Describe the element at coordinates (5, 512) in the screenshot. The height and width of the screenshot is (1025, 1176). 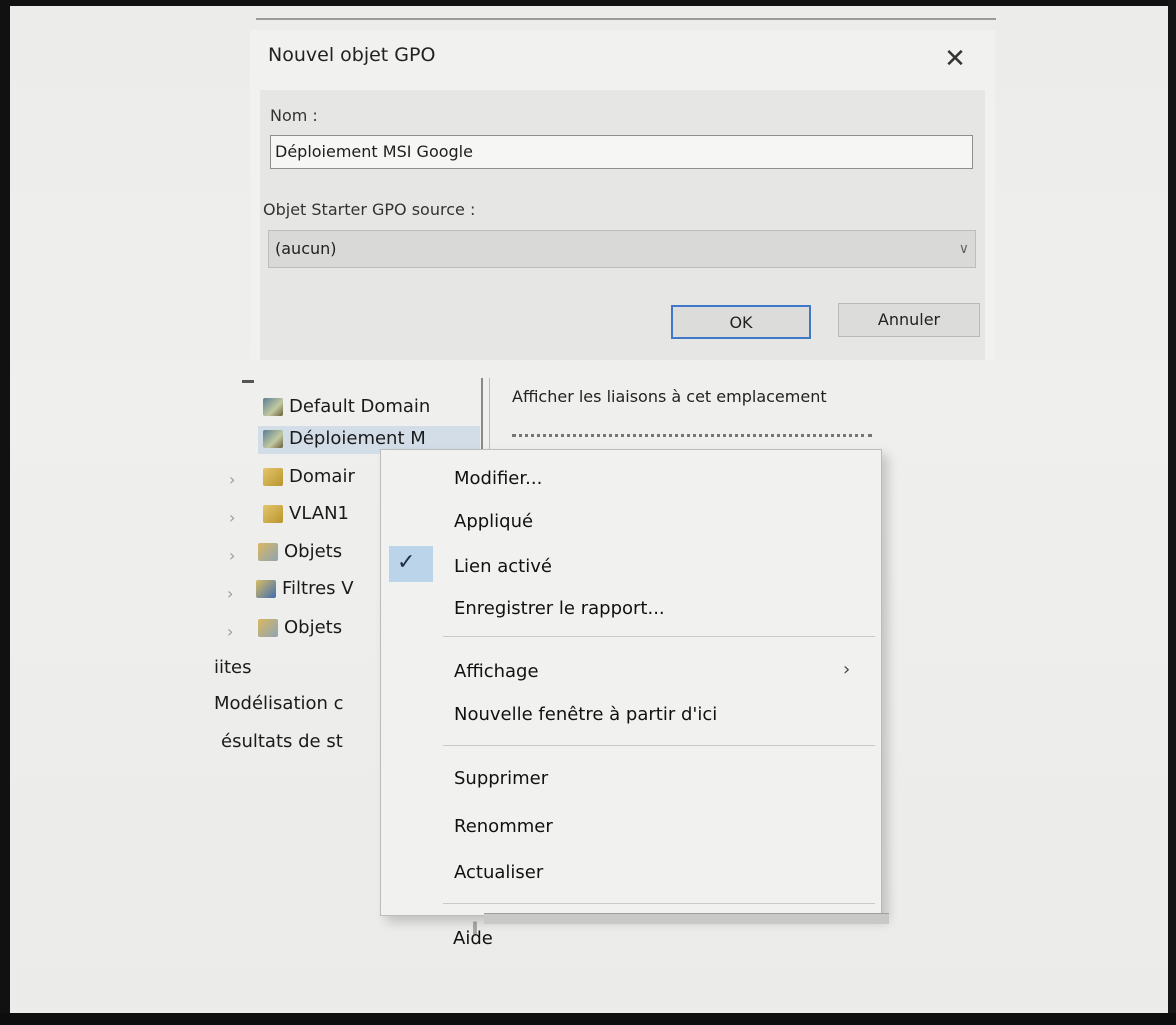
I see `photo-edge-left` at that location.